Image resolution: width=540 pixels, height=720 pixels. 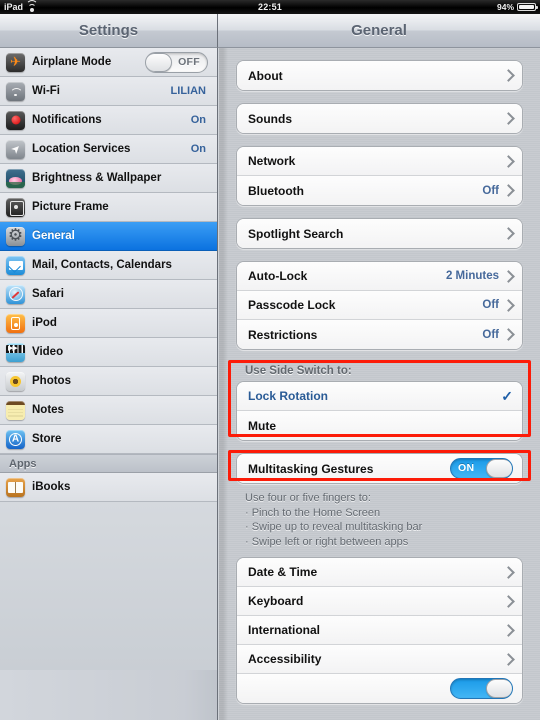 What do you see at coordinates (283, 572) in the screenshot?
I see `row-label: Date & Time` at bounding box center [283, 572].